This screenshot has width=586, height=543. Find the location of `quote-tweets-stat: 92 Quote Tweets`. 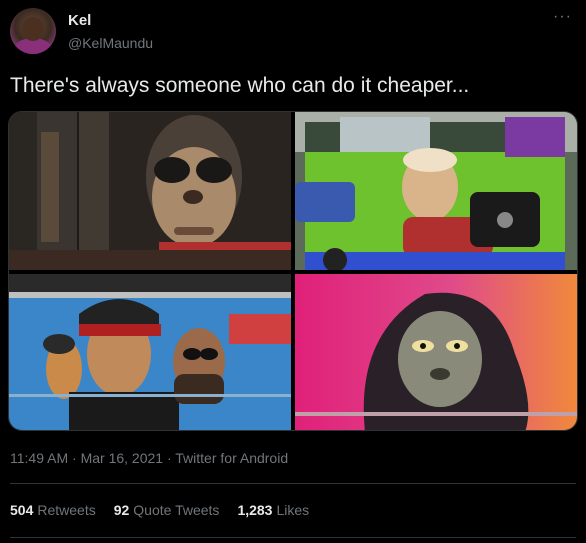

quote-tweets-stat: 92 Quote Tweets is located at coordinates (167, 510).